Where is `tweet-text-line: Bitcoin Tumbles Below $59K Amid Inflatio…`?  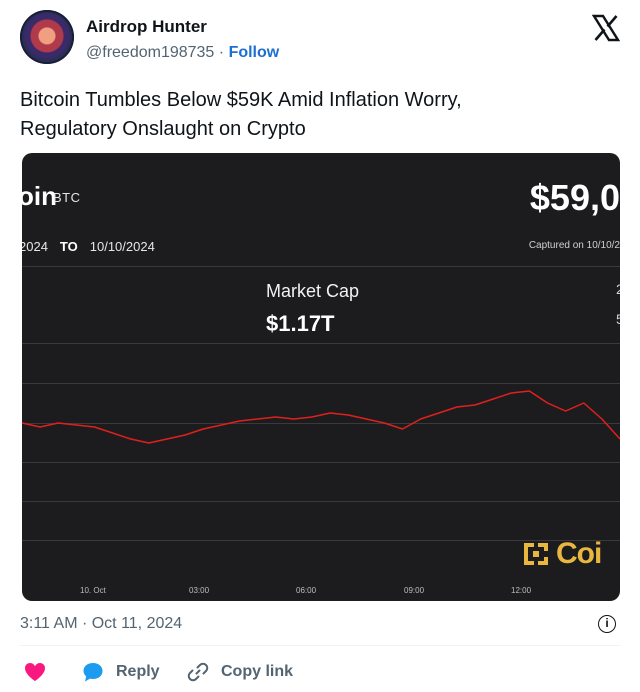
tweet-text-line: Bitcoin Tumbles Below $59K Amid Inflatio… is located at coordinates (241, 100).